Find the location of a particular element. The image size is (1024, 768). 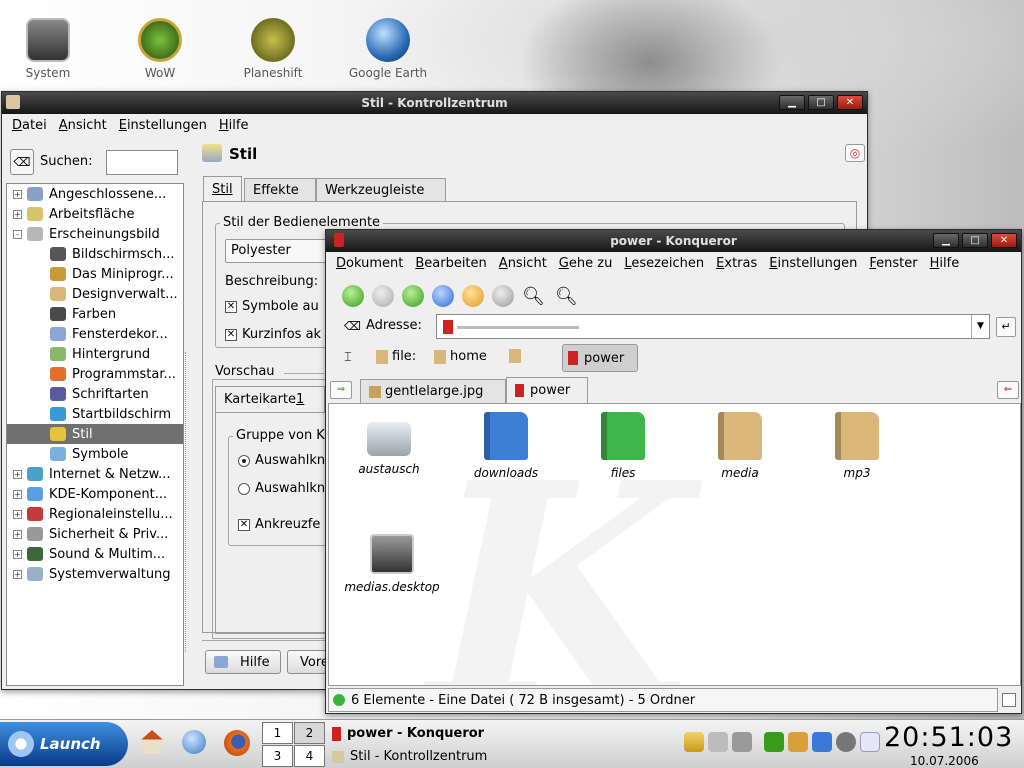

tab-power: power is located at coordinates (547, 390).